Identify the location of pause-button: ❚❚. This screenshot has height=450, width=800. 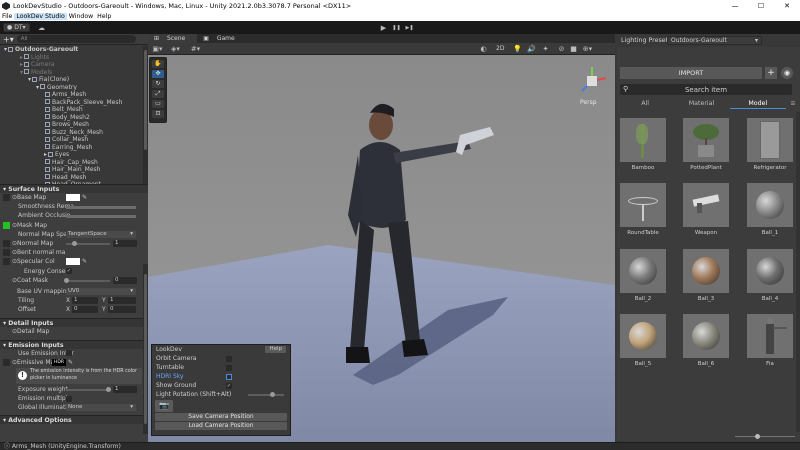
(396, 27).